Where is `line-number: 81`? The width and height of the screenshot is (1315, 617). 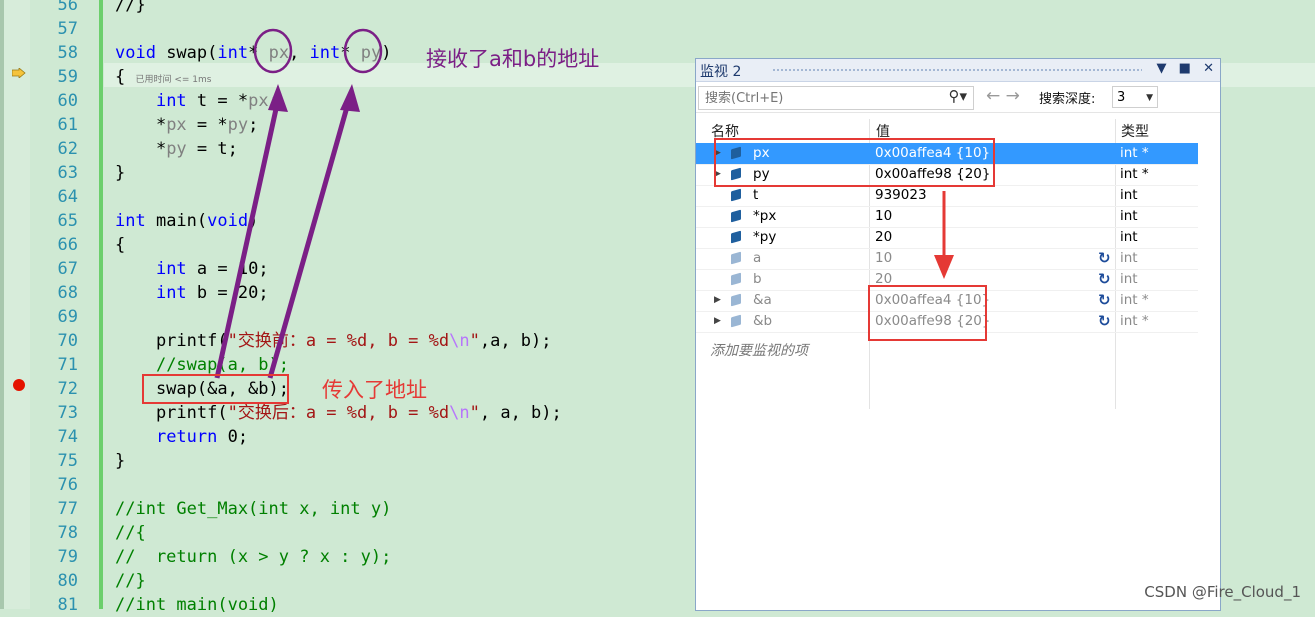
line-number: 81 is located at coordinates (67, 605).